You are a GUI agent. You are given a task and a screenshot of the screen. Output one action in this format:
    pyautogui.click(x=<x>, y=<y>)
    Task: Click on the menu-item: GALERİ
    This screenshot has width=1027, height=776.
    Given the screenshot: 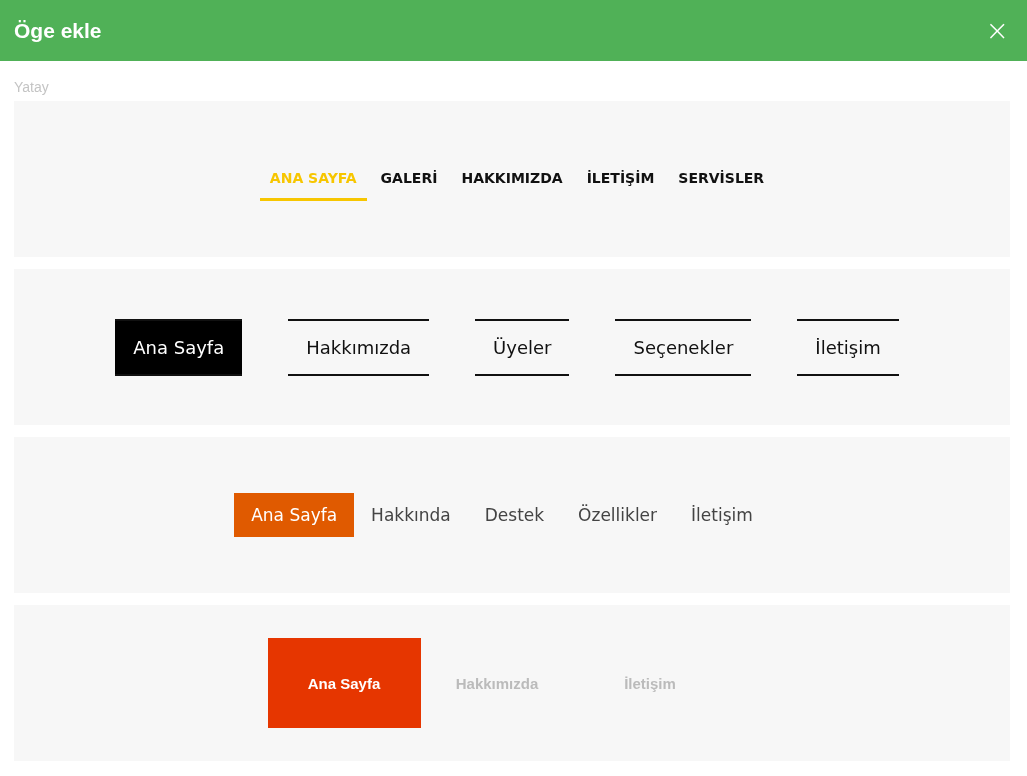 What is the action you would take?
    pyautogui.click(x=409, y=179)
    